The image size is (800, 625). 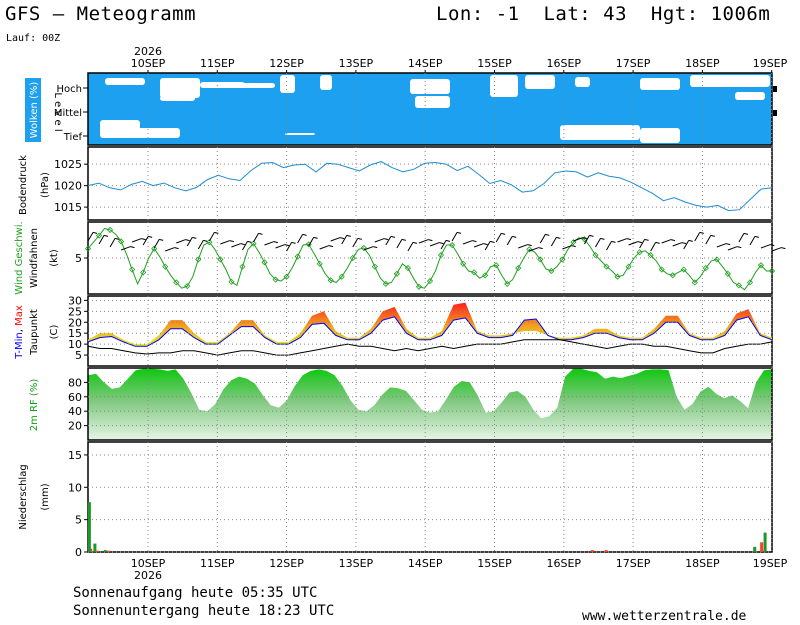 I want to click on wind-tick-label: 5, so click(x=78, y=258).